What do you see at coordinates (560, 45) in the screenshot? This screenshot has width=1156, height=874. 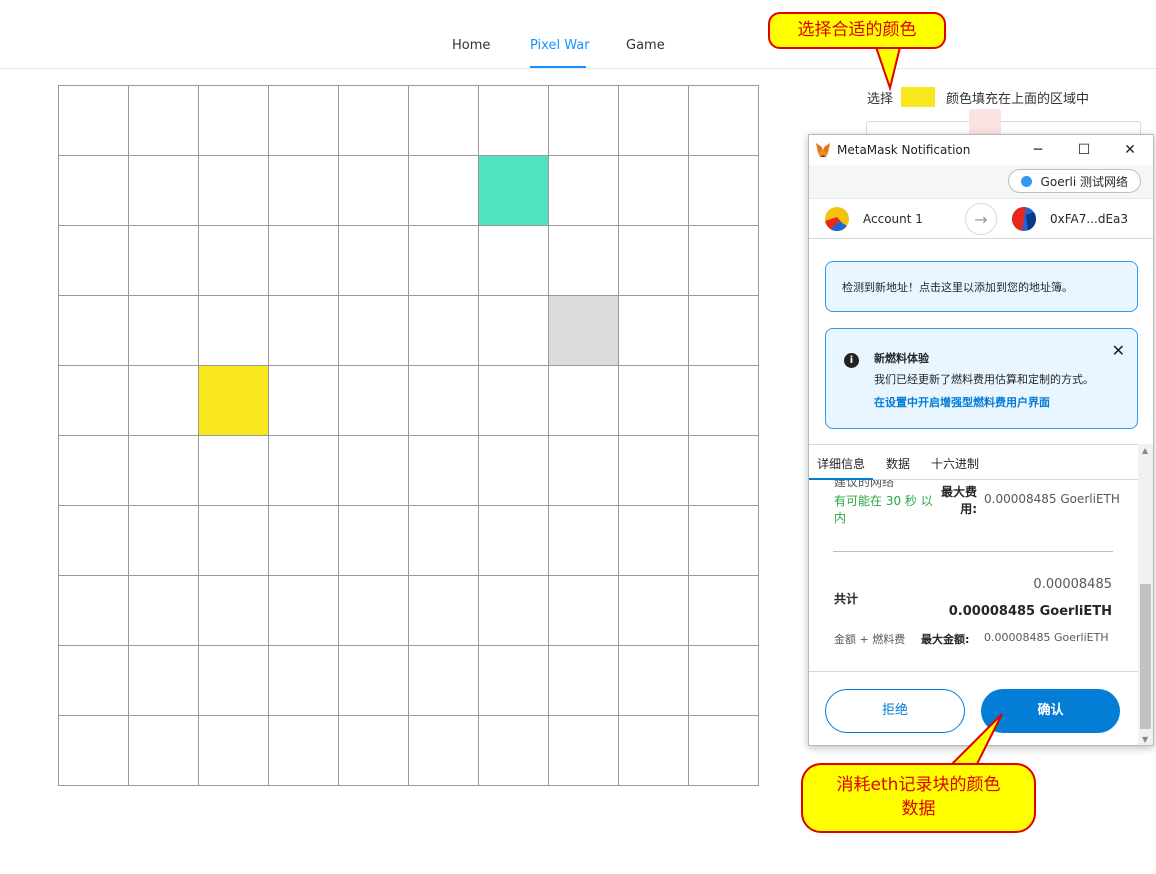 I see `tab-pixel-war: Pixel War` at bounding box center [560, 45].